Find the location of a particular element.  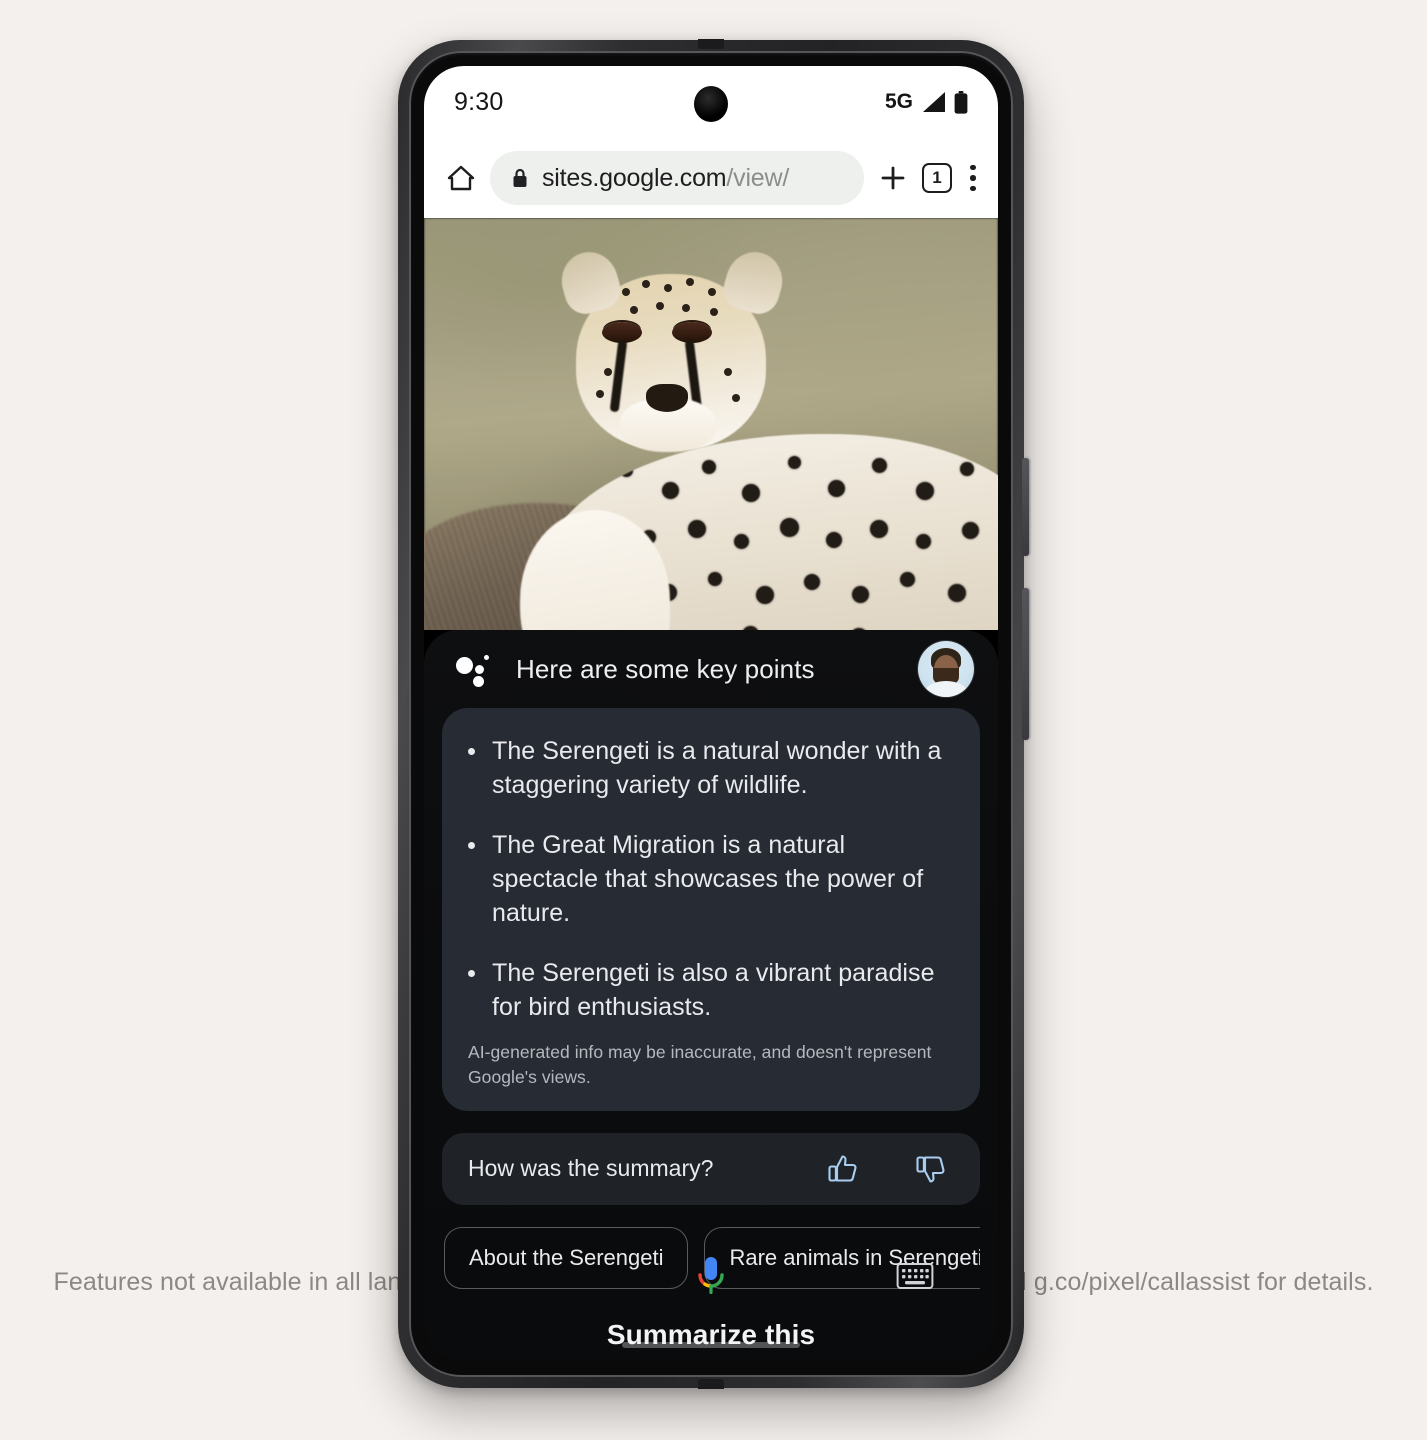

signal-bars-icon is located at coordinates (934, 102).